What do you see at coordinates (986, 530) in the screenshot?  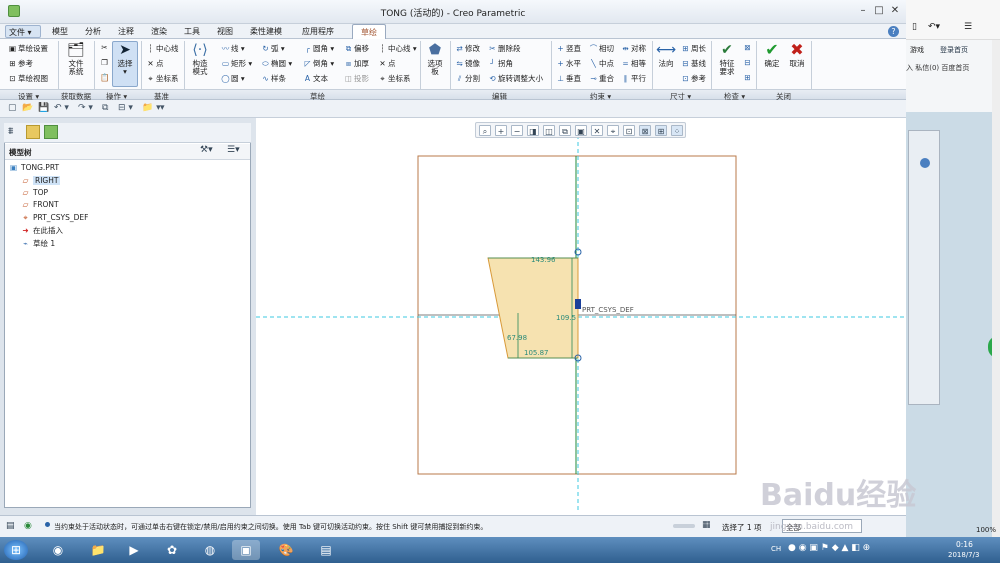 I see `browser-zoom: 100%` at bounding box center [986, 530].